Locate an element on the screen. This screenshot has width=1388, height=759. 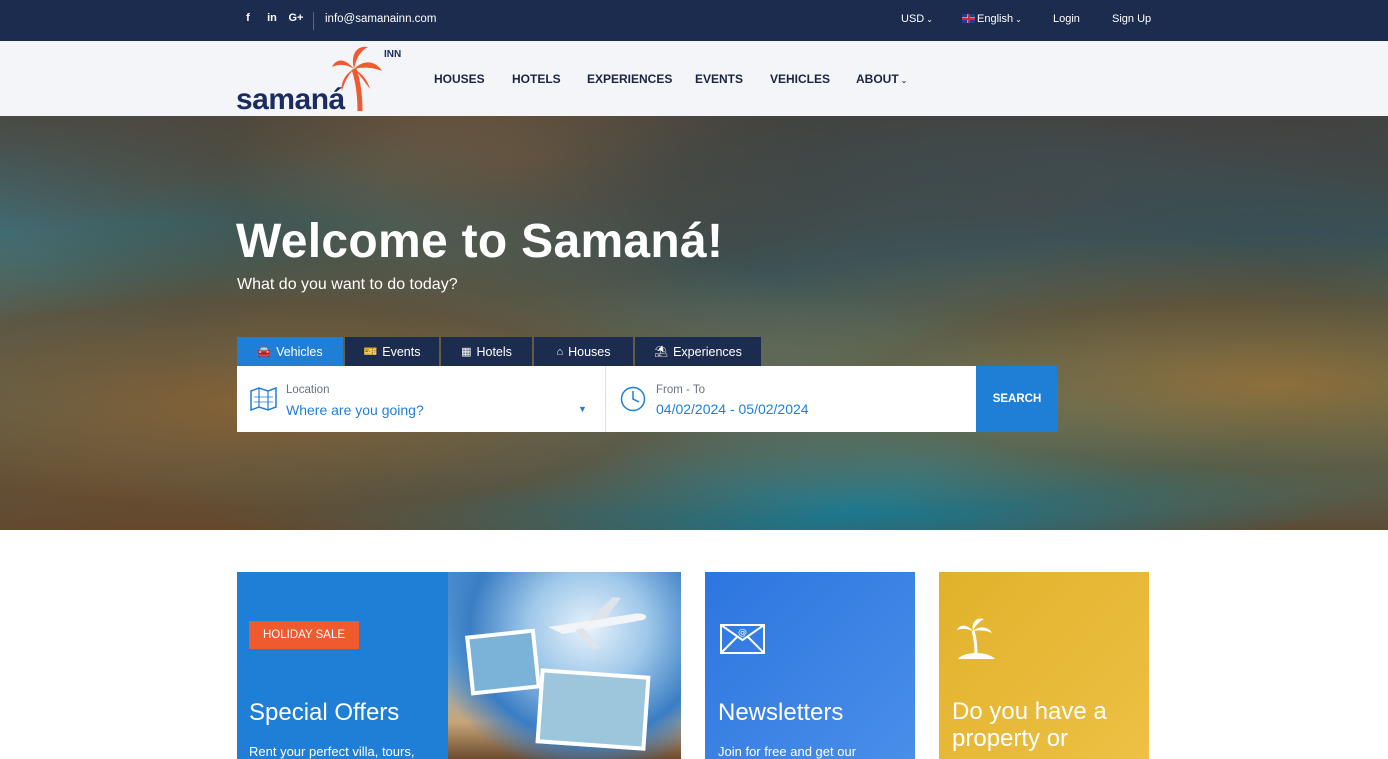
tab-experiences: ⛱ Experiences is located at coordinates (698, 351).